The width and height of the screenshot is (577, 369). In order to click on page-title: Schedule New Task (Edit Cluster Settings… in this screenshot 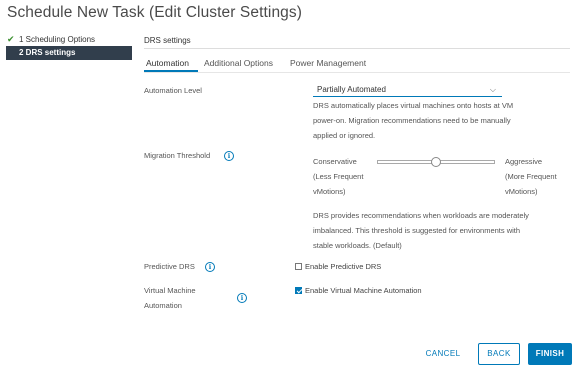, I will do `click(154, 12)`.